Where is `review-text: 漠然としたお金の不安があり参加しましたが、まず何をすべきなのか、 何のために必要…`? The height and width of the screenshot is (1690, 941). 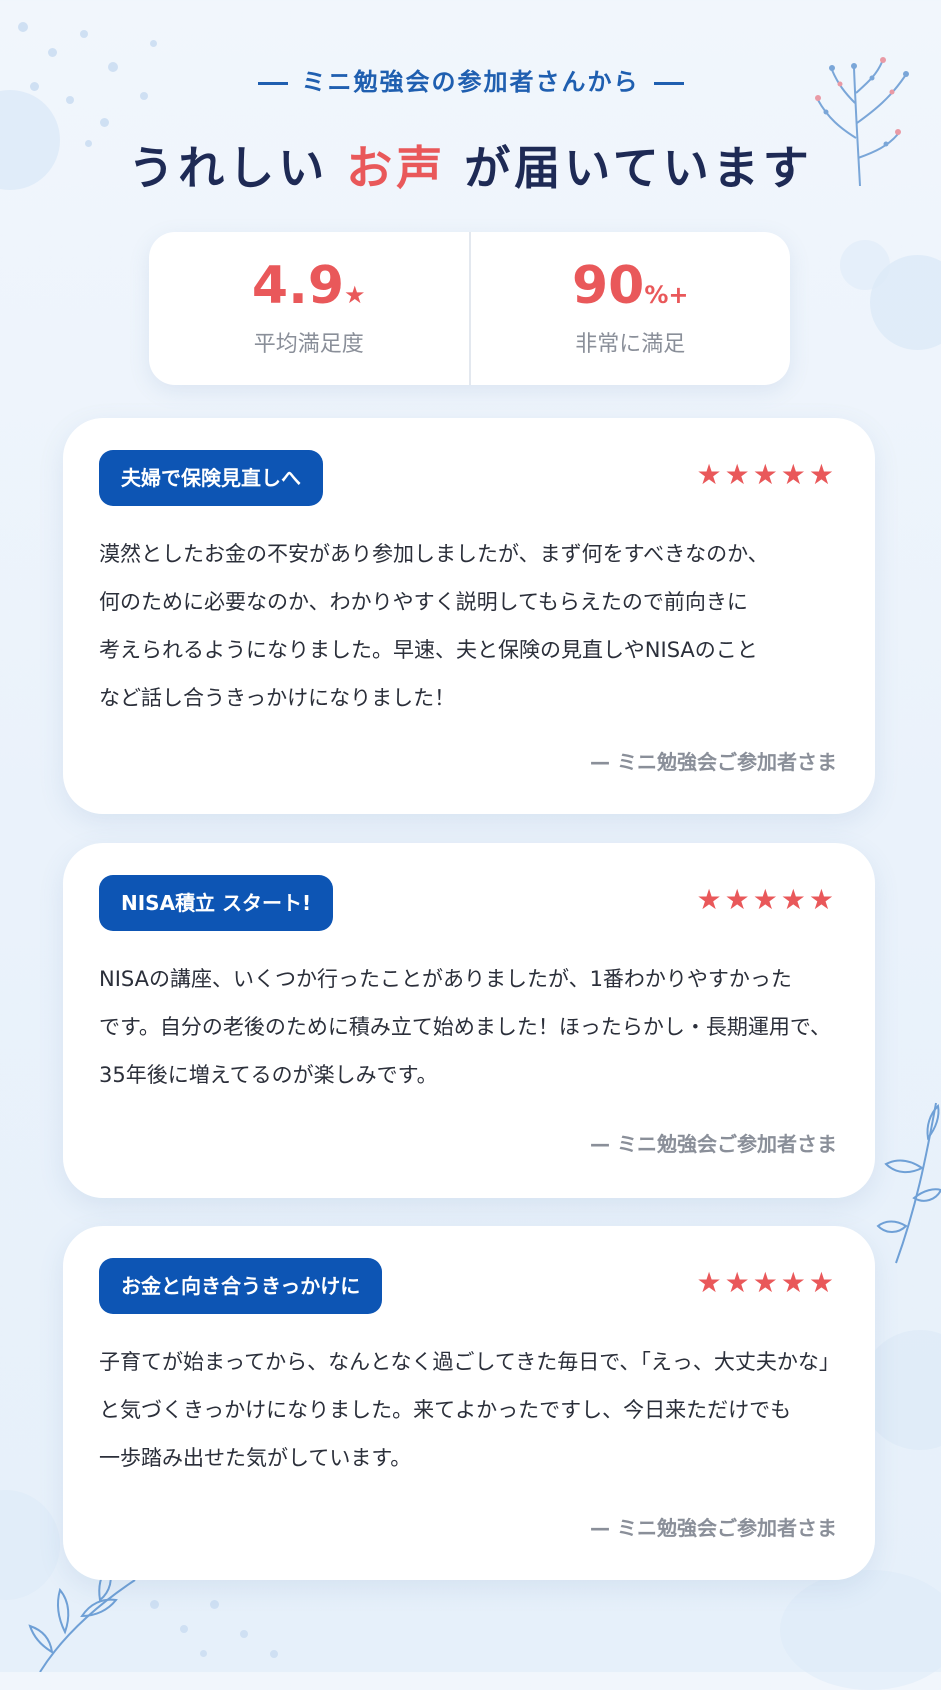
review-text: 漠然としたお金の不安があり参加しましたが、まず何をすべきなのか、 何のために必要… is located at coordinates (471, 626).